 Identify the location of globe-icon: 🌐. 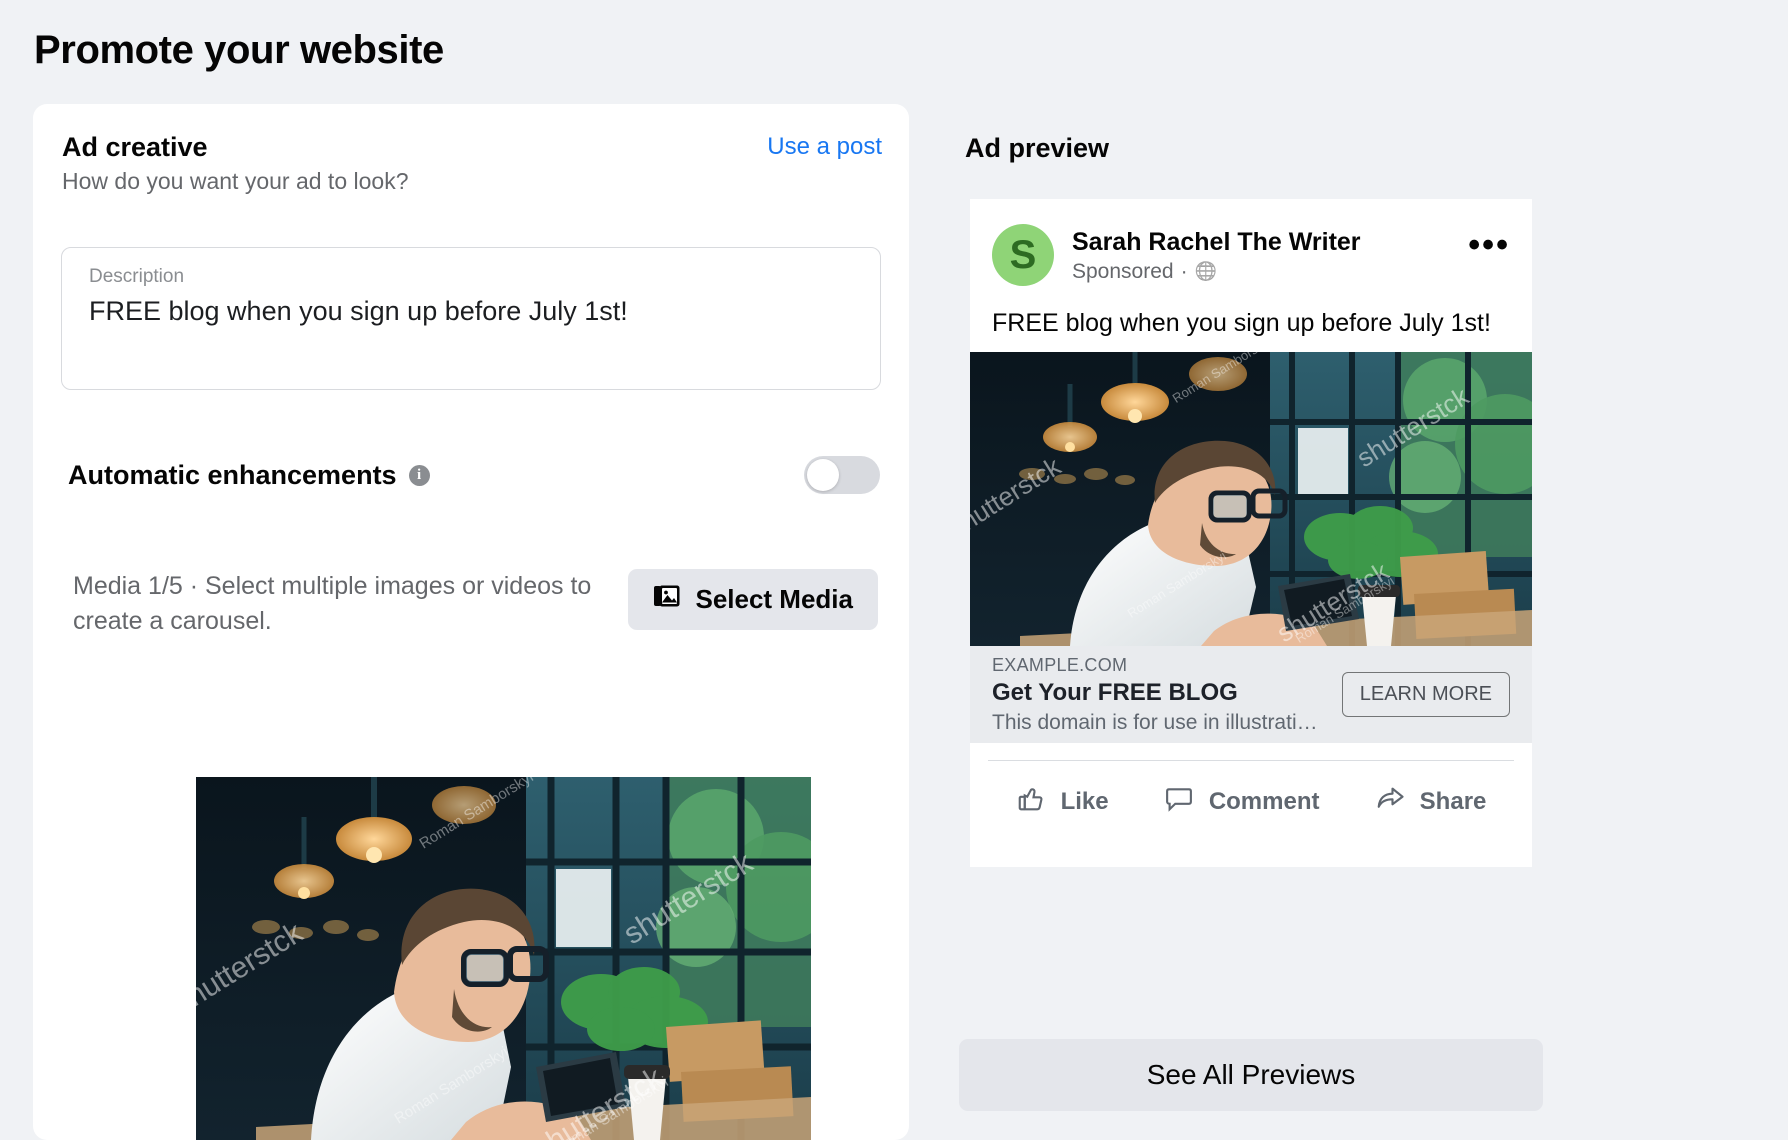
(1205, 271).